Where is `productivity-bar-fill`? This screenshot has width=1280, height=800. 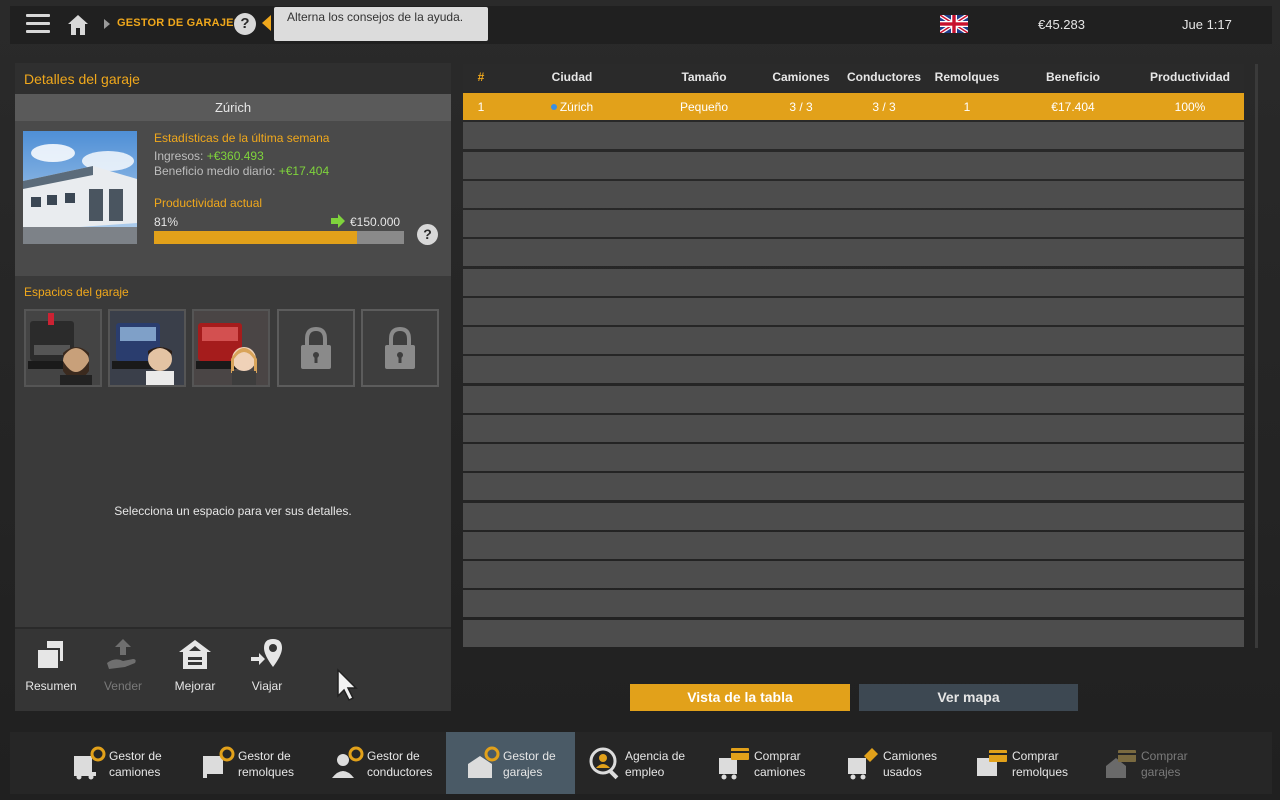 productivity-bar-fill is located at coordinates (255, 237).